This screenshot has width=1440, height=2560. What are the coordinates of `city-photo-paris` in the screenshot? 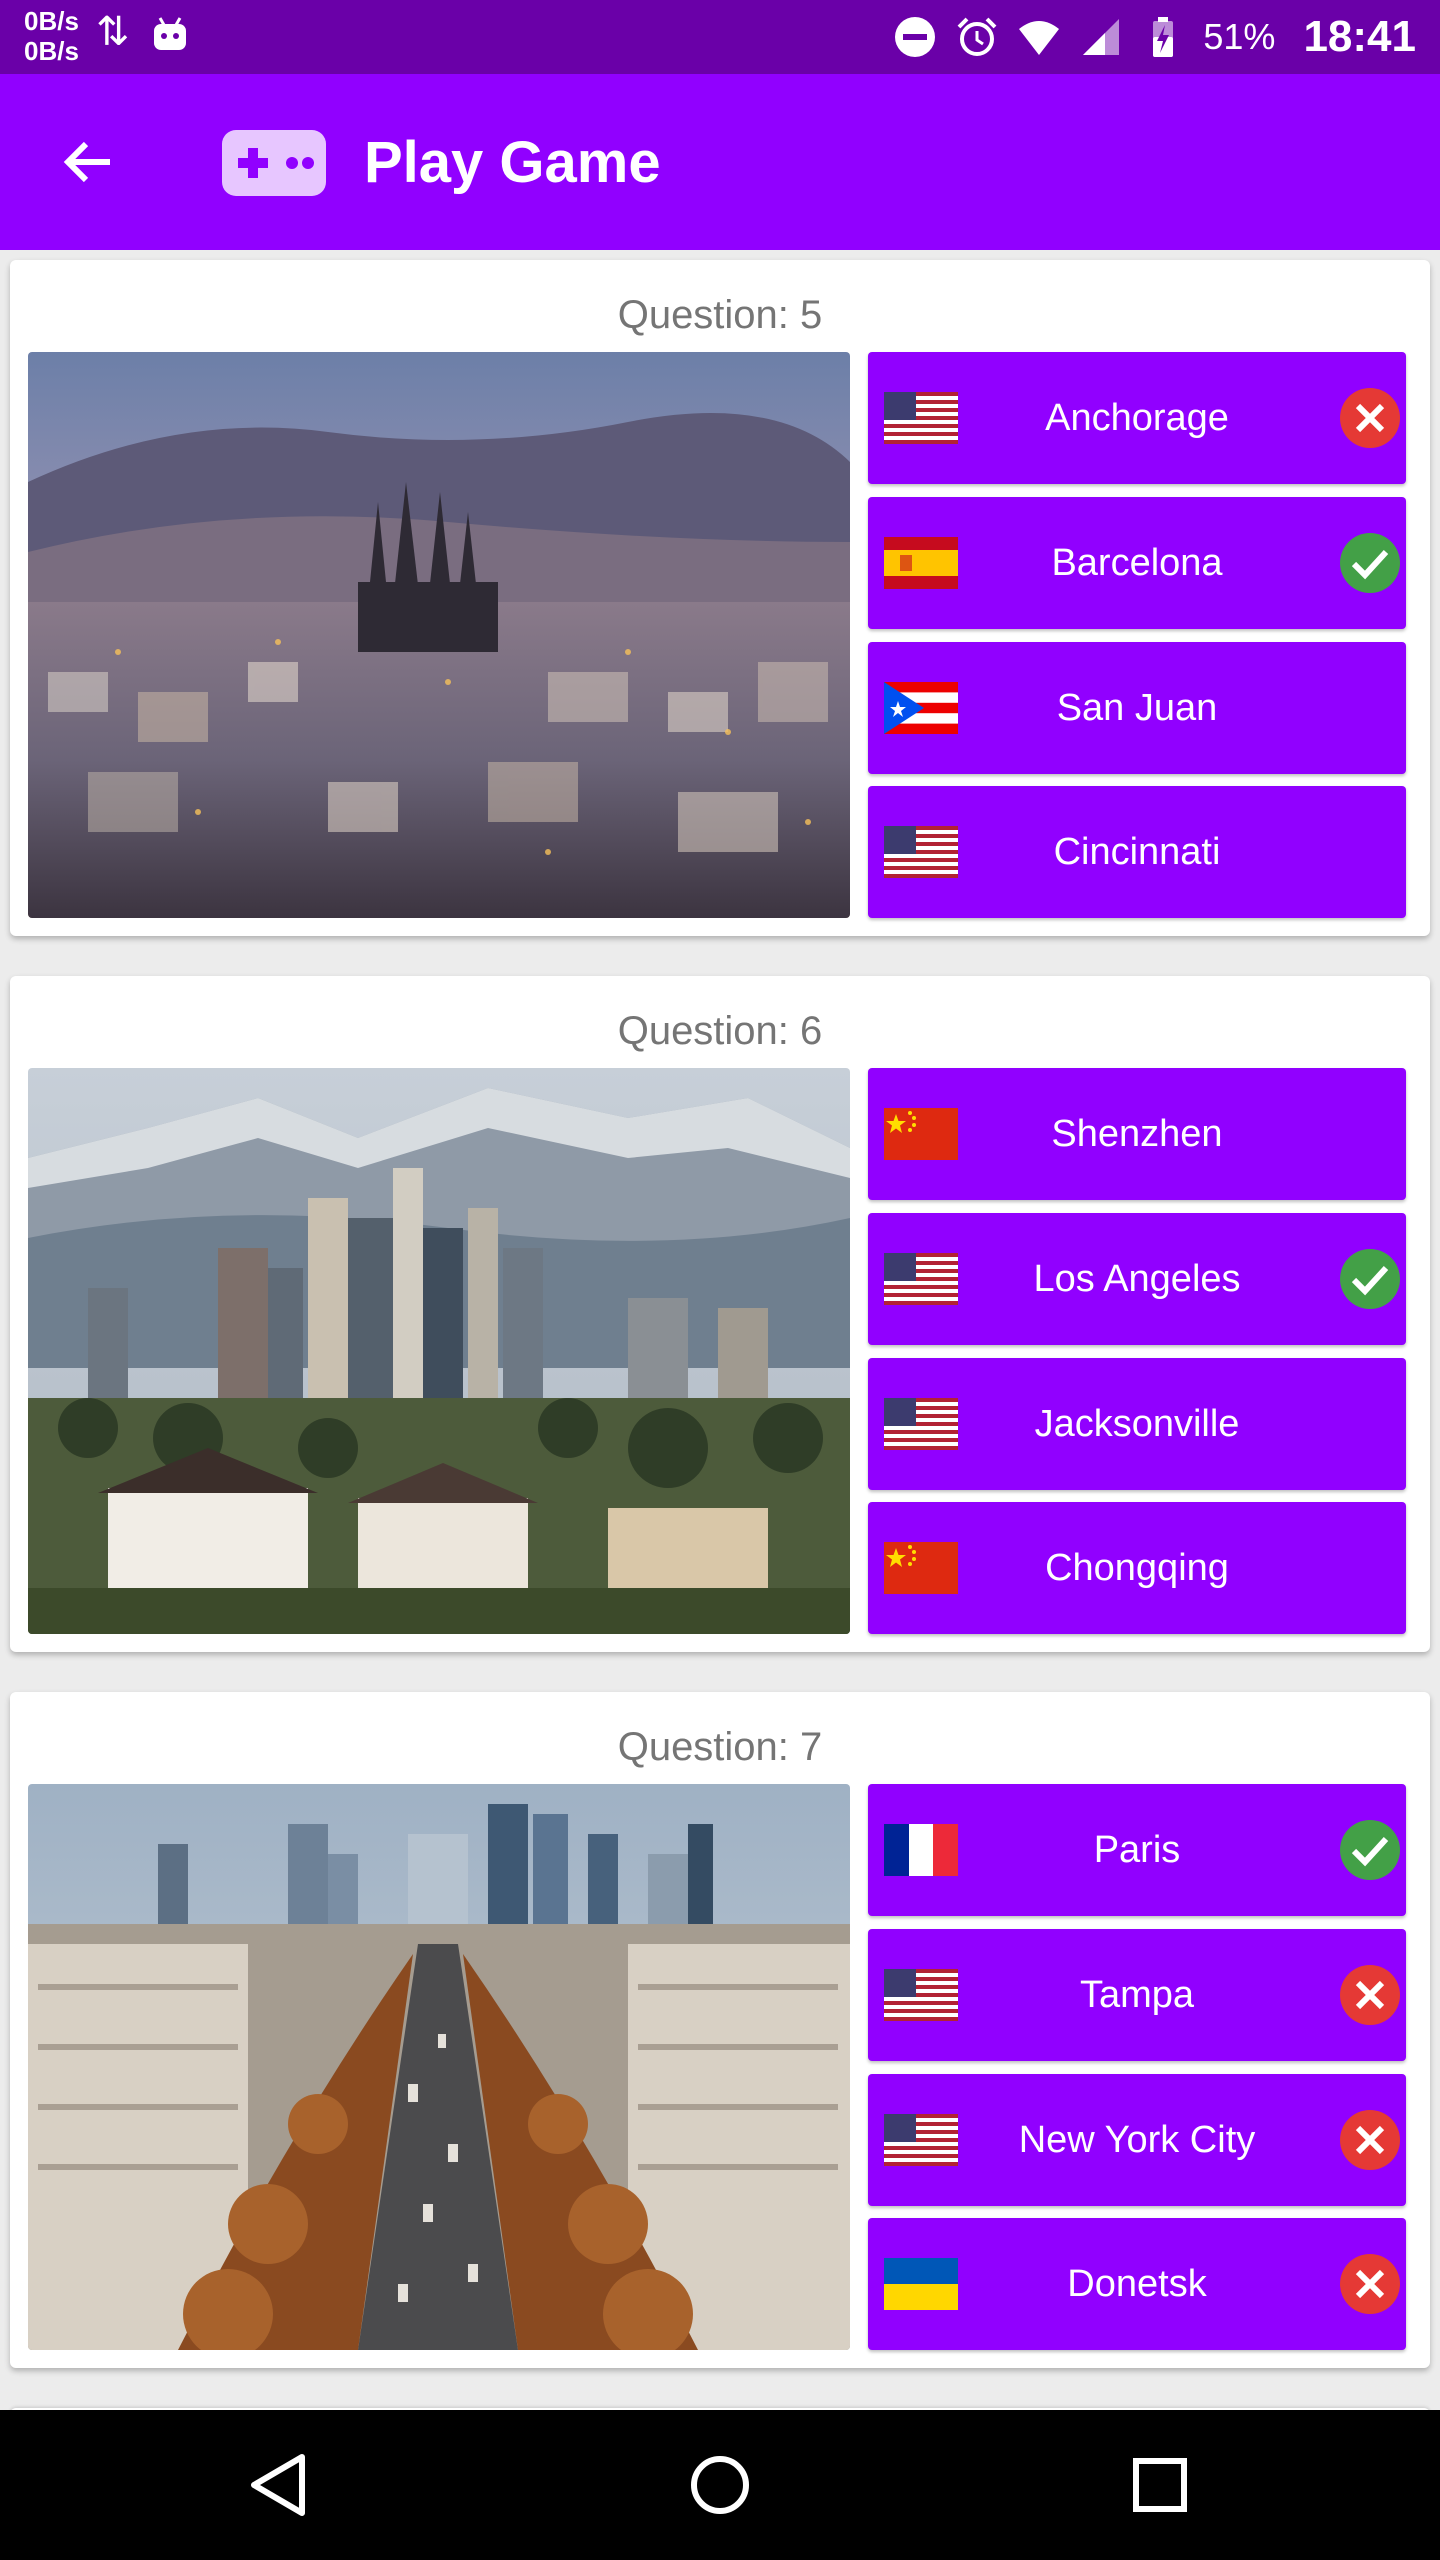 It's located at (439, 2067).